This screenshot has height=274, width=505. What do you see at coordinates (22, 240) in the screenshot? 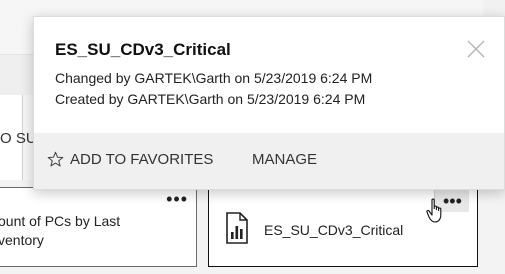
I see `tile-title-line-2: ventory` at bounding box center [22, 240].